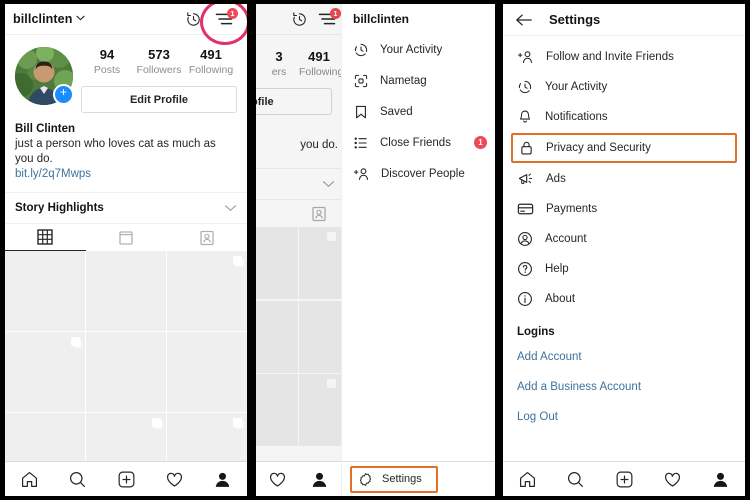 The width and height of the screenshot is (750, 500). Describe the element at coordinates (44, 76) in the screenshot. I see `avatar-container: +` at that location.